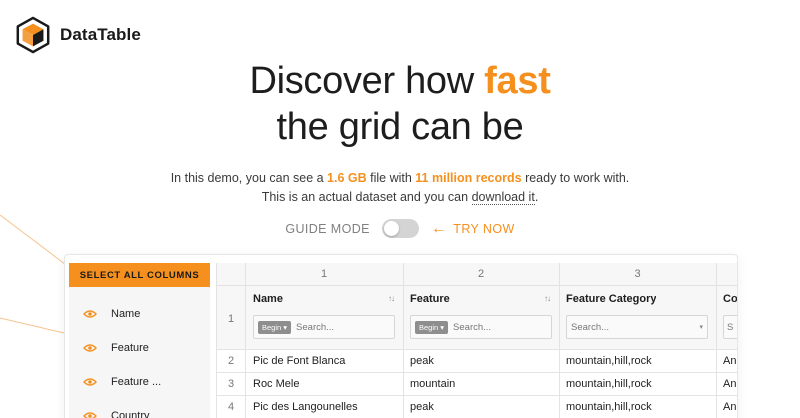  I want to click on sub-mid: file with, so click(391, 178).